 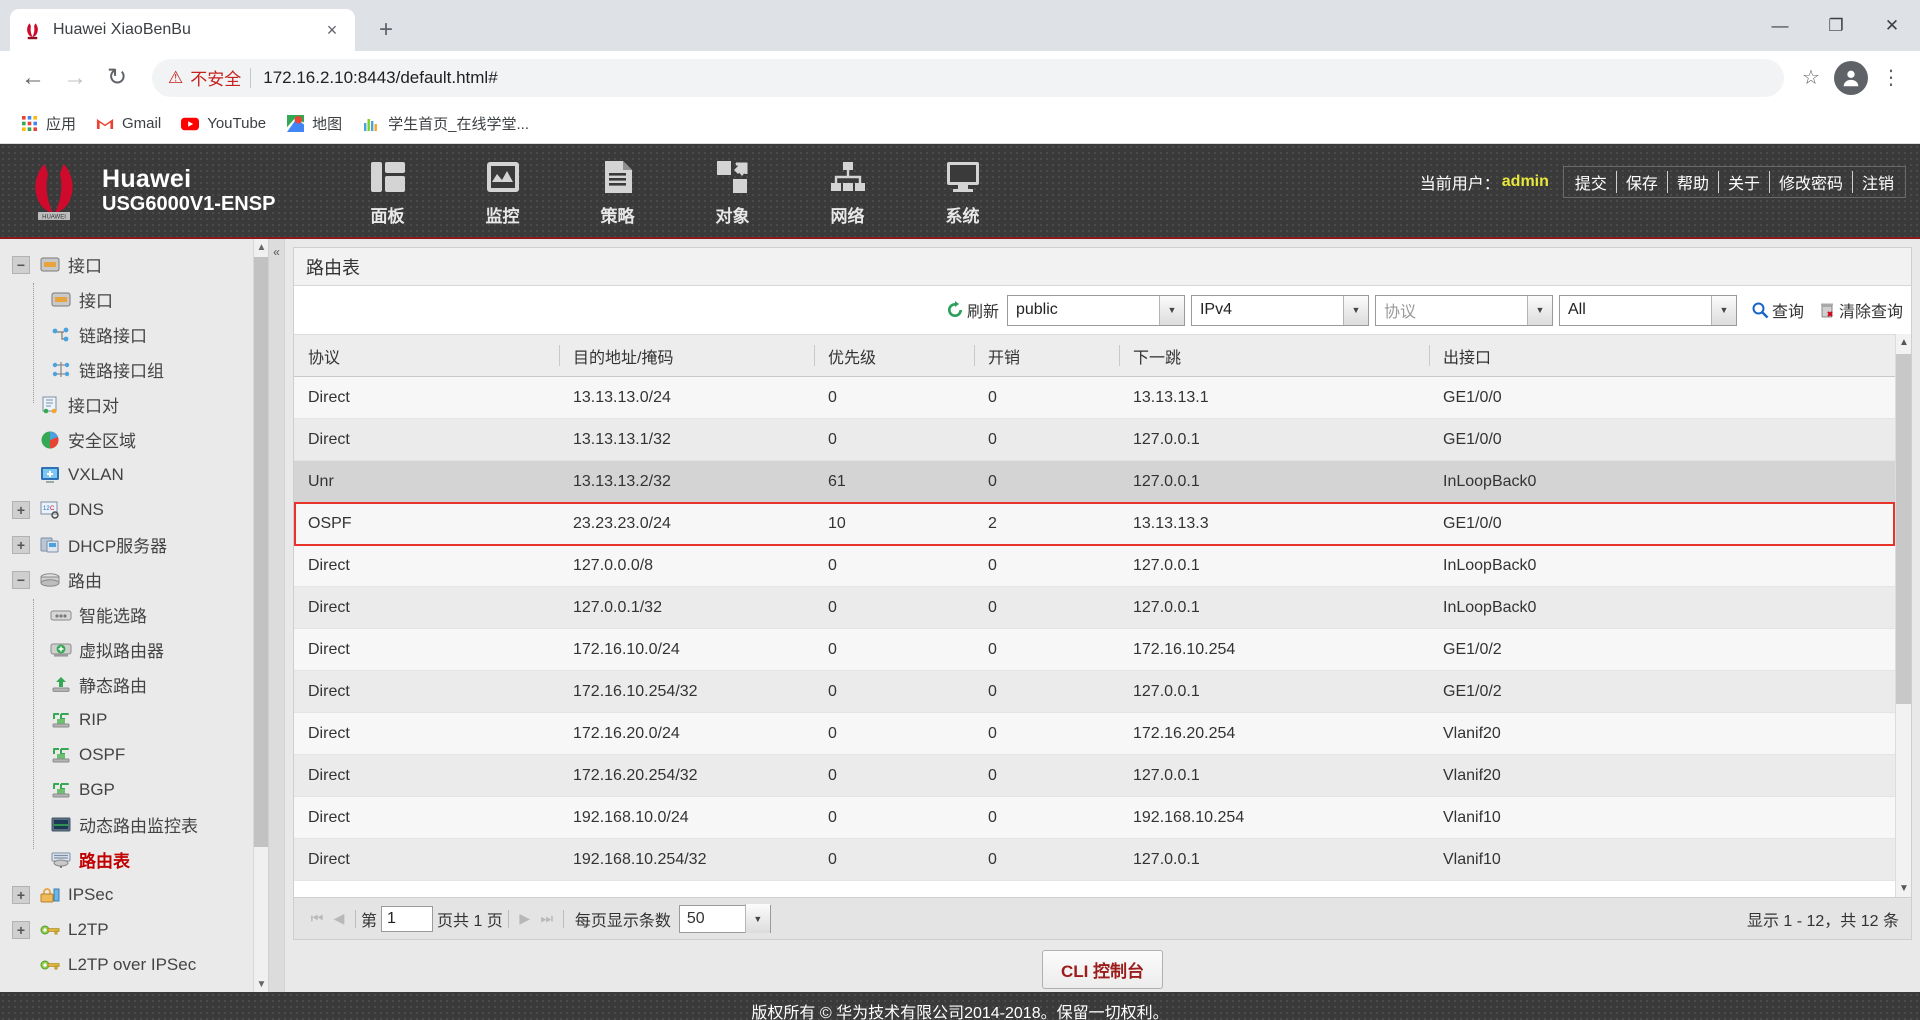 What do you see at coordinates (386, 30) in the screenshot?
I see `new-tab-button: +` at bounding box center [386, 30].